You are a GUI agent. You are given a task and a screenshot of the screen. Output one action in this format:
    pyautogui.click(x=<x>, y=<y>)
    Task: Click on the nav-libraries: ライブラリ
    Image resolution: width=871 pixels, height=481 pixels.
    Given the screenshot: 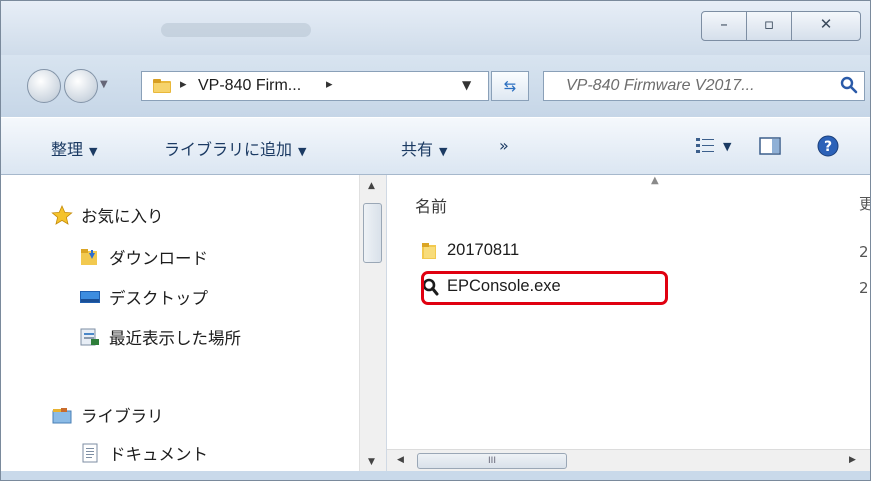 What is the action you would take?
    pyautogui.click(x=107, y=415)
    